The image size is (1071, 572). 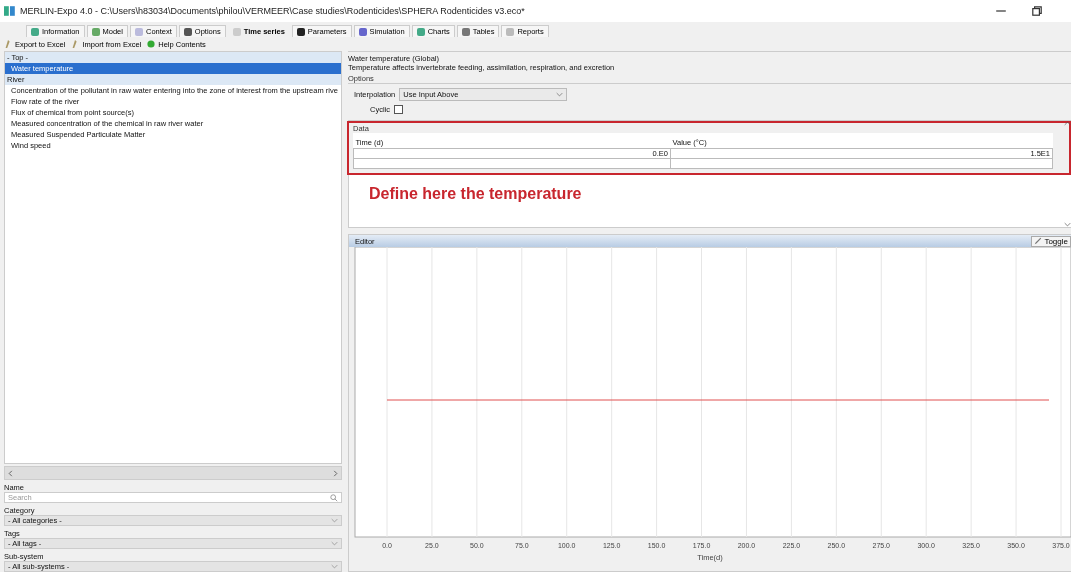 I want to click on scroll-right-icon, so click(x=335, y=473).